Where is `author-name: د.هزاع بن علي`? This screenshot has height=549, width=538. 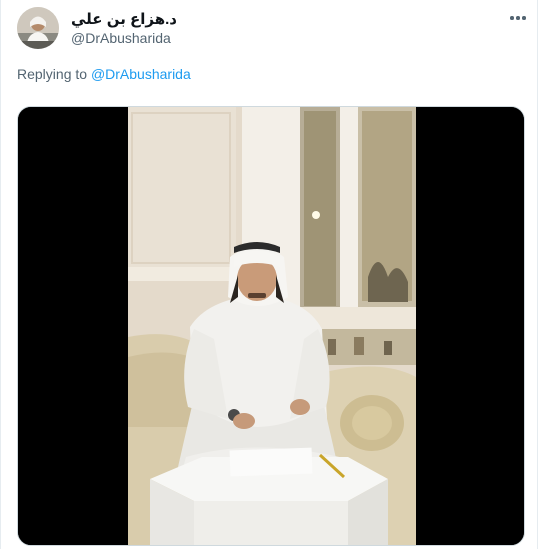
author-name: د.هزاع بن علي is located at coordinates (124, 19).